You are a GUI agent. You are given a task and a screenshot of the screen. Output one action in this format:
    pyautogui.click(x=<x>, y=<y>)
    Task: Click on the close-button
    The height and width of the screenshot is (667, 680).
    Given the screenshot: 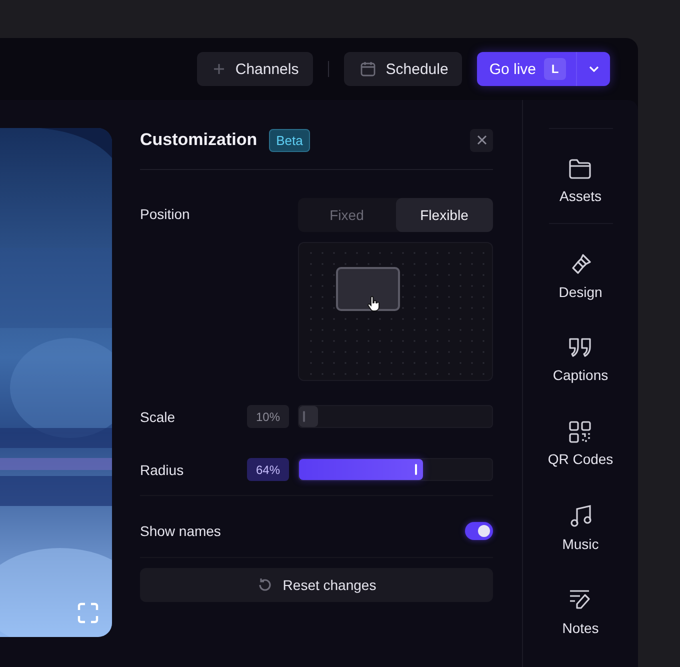 What is the action you would take?
    pyautogui.click(x=481, y=140)
    